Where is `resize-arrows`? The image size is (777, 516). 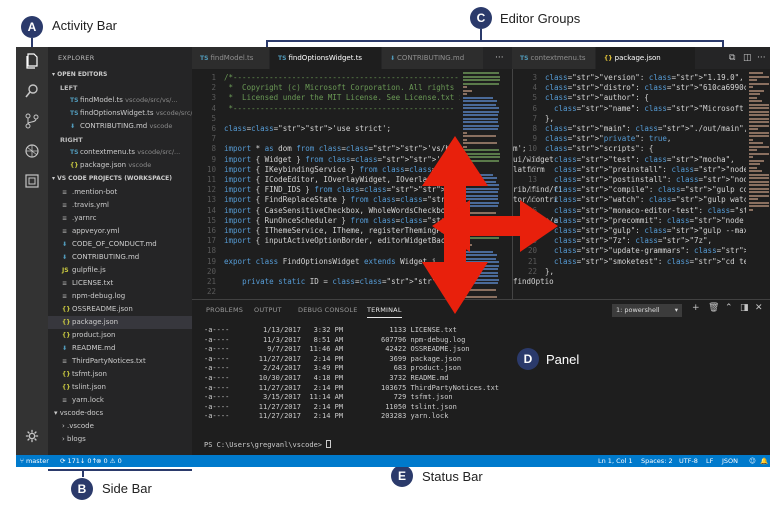 resize-arrows is located at coordinates (490, 225).